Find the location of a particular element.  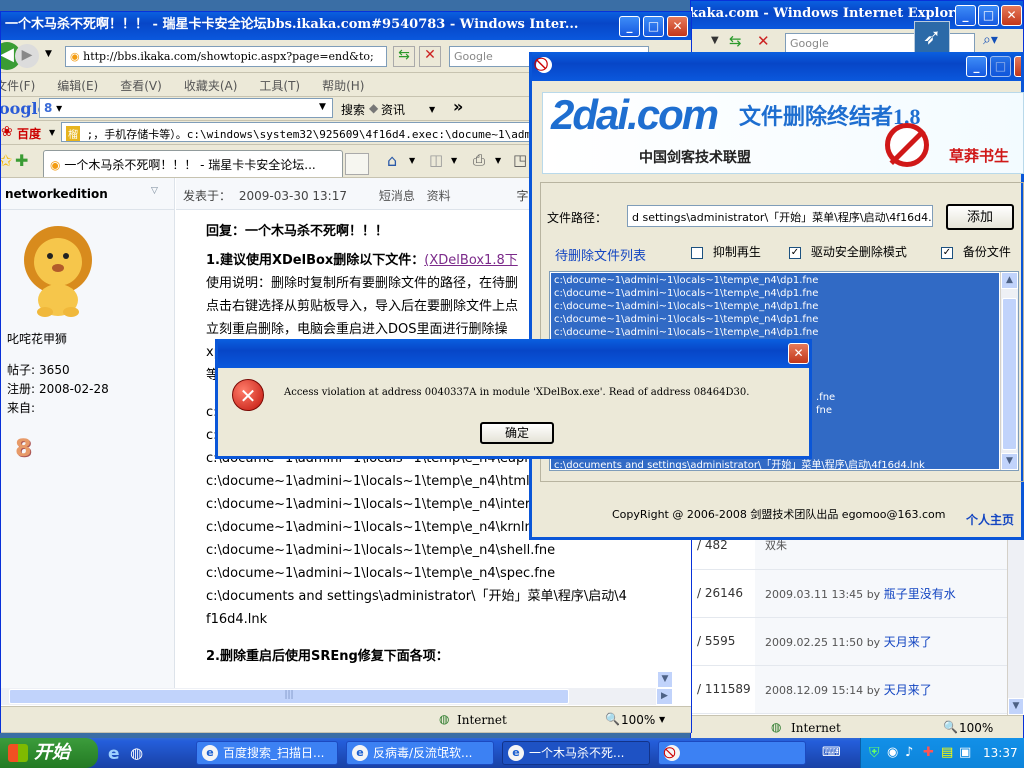

menu-item: 帮助(H) is located at coordinates (343, 86).